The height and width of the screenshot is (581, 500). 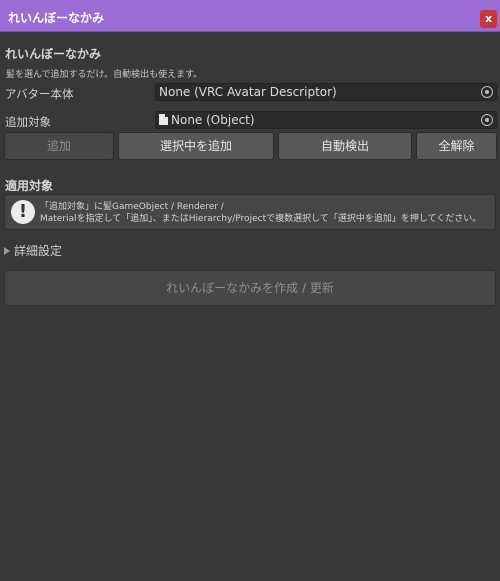 I want to click on applied-targets-title: 適用対象, so click(x=29, y=186).